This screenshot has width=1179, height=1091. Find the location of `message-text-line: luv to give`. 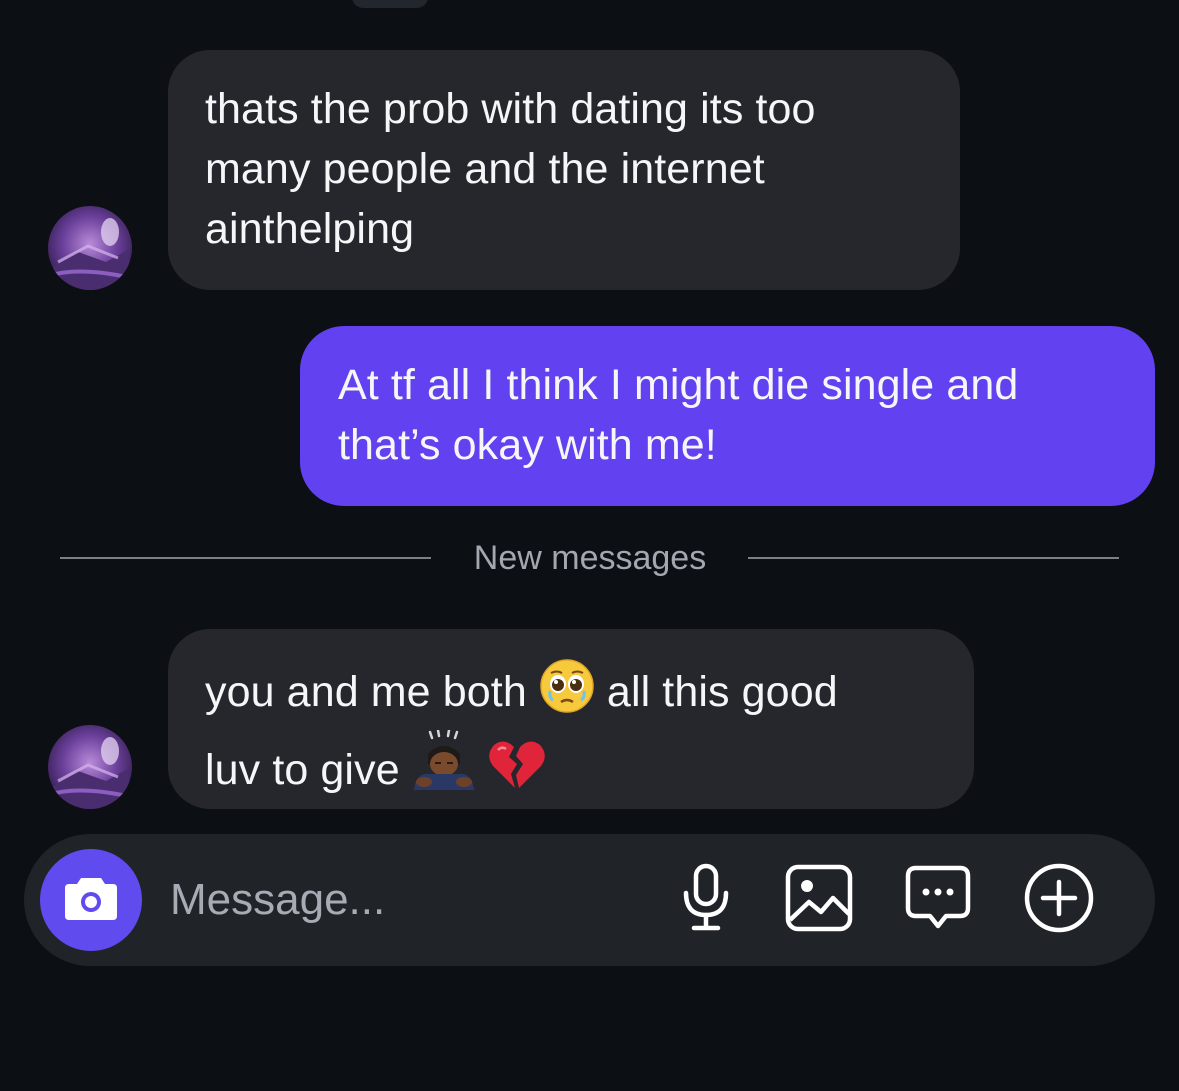

message-text-line: luv to give is located at coordinates (571, 768).